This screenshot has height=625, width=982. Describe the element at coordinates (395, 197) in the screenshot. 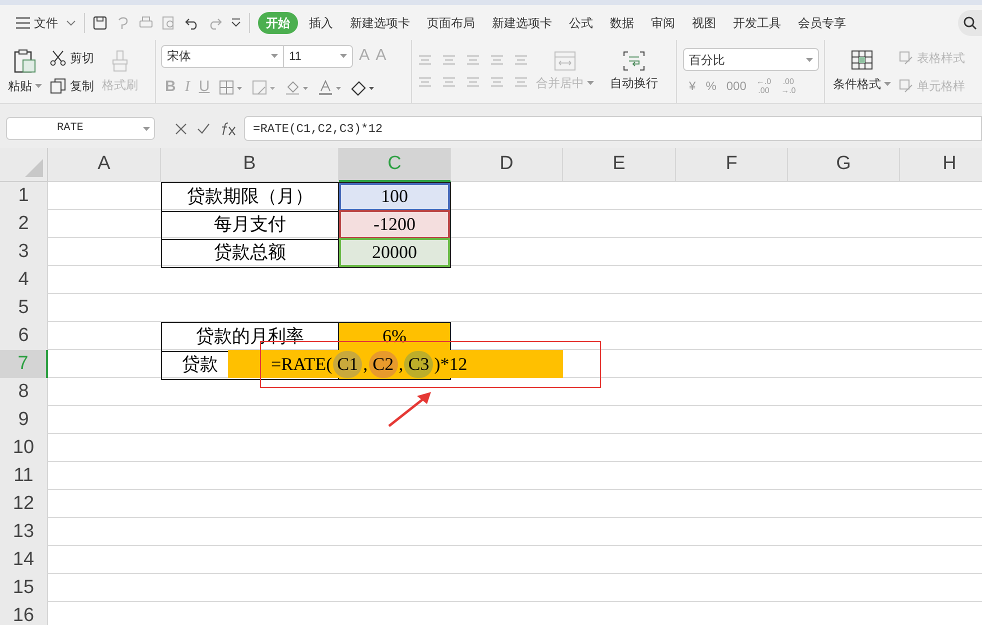

I see `table-cell: 100` at that location.